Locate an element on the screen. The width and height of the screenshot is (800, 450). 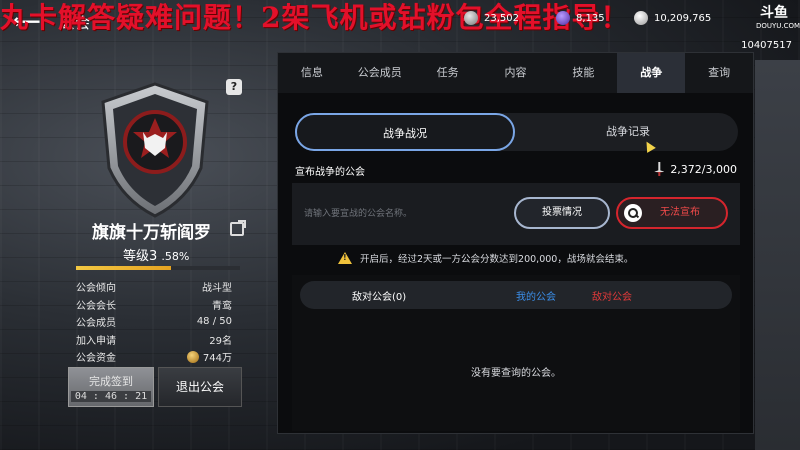
declared-count: 2,372/3,000 is located at coordinates (695, 169).